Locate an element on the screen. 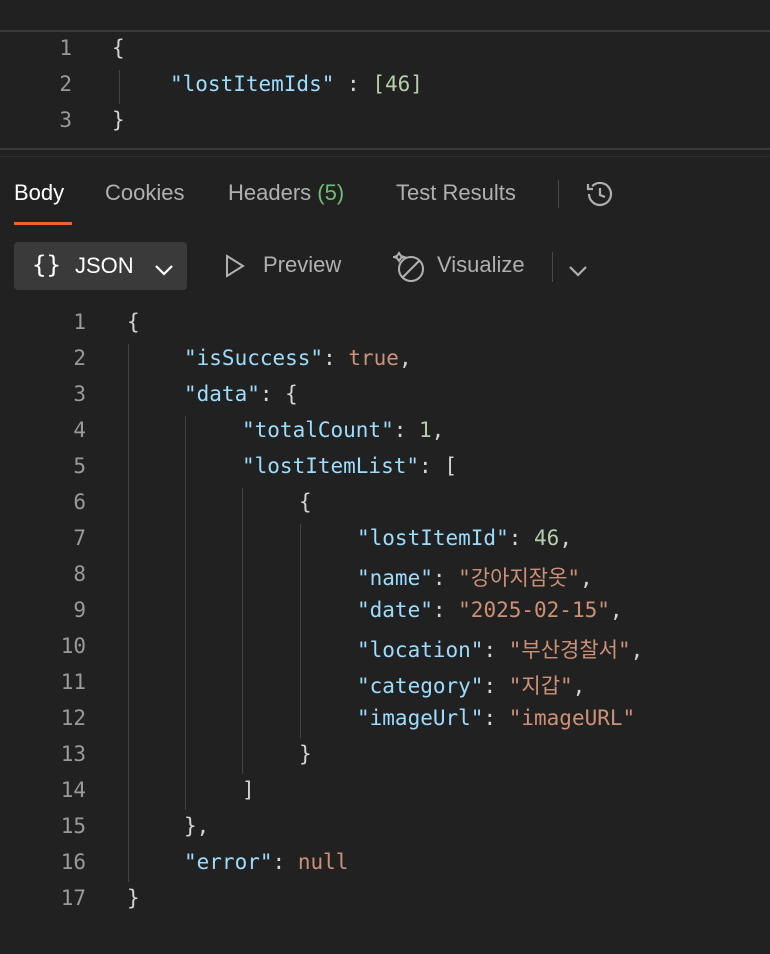 The width and height of the screenshot is (770, 954). headers-count-badge: (5) is located at coordinates (331, 192).